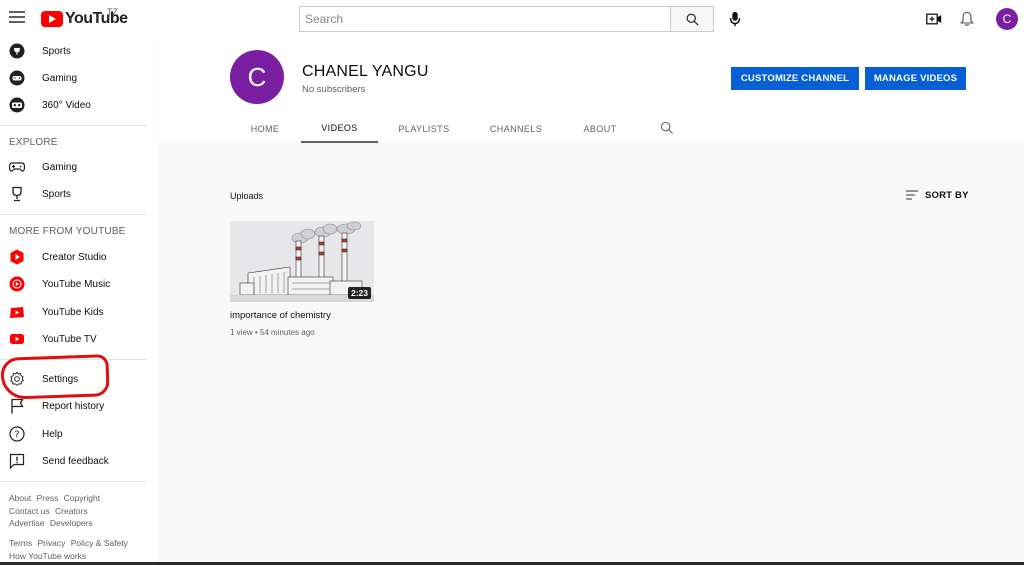 The image size is (1024, 565). Describe the element at coordinates (17, 105) in the screenshot. I see `vr-icon` at that location.